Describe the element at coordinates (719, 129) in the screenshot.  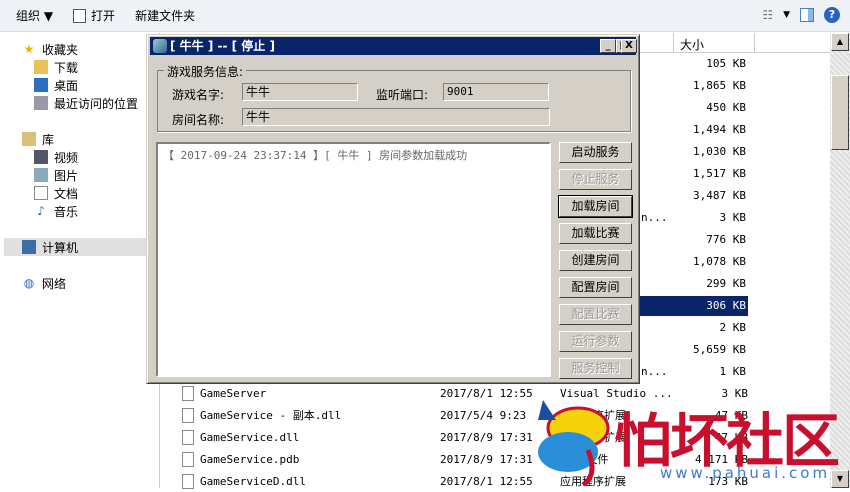
I see `file-size: 1,494 KB` at that location.